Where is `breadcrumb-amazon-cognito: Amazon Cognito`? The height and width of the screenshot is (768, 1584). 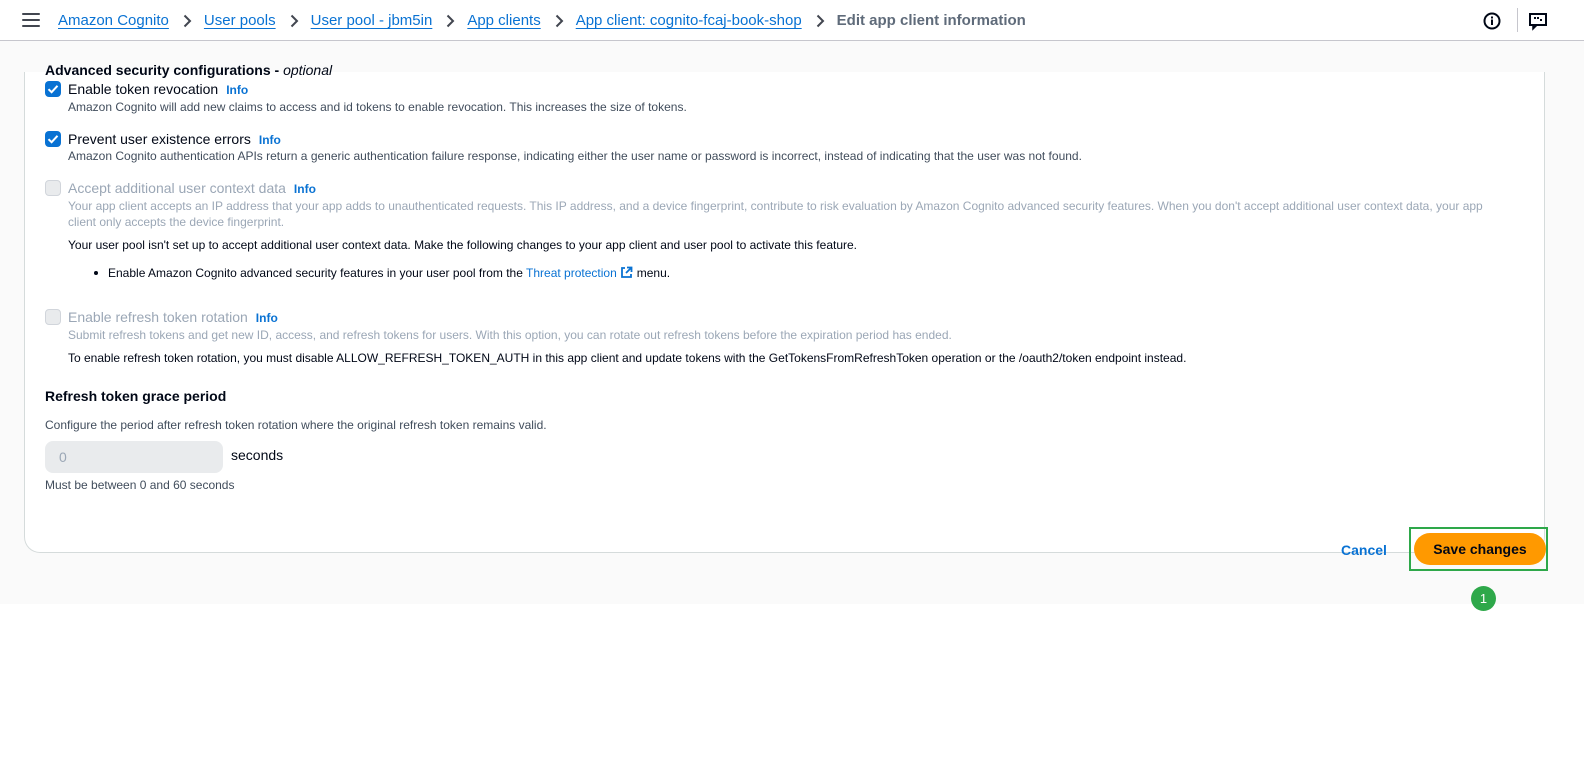
breadcrumb-amazon-cognito: Amazon Cognito is located at coordinates (113, 20).